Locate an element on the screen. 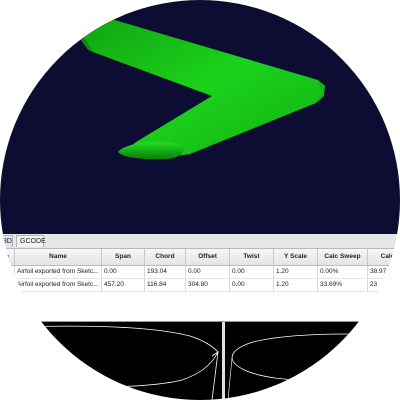 This screenshot has width=400, height=400. cell-calc: 23 is located at coordinates (384, 285).